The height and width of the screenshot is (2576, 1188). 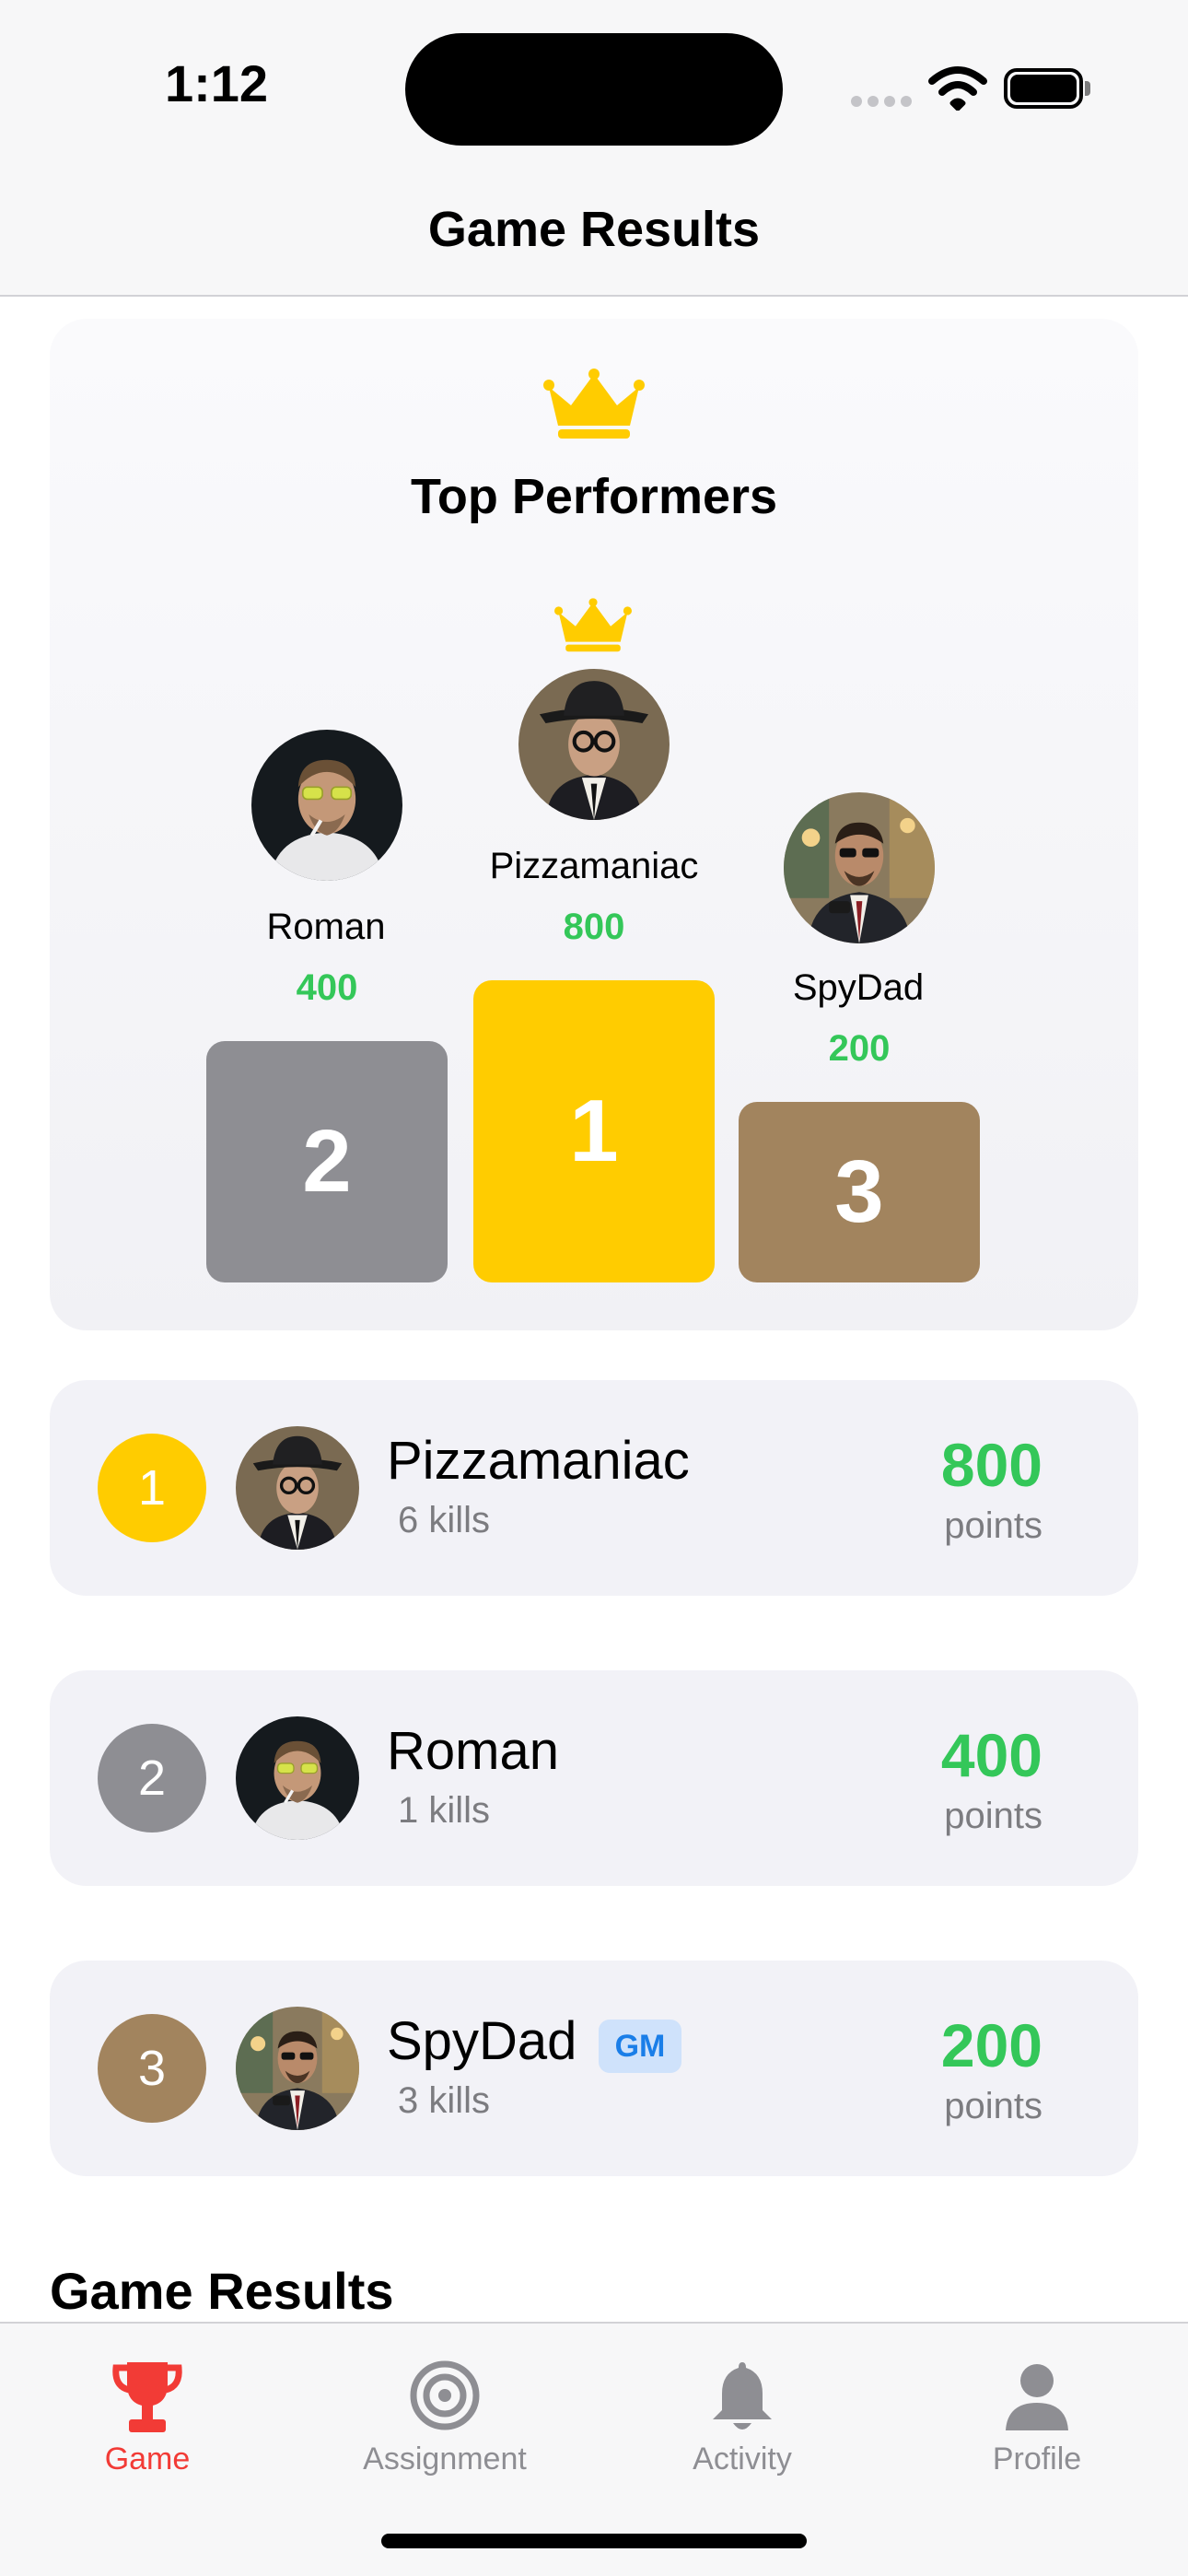 I want to click on podium-avatar-third, so click(x=859, y=867).